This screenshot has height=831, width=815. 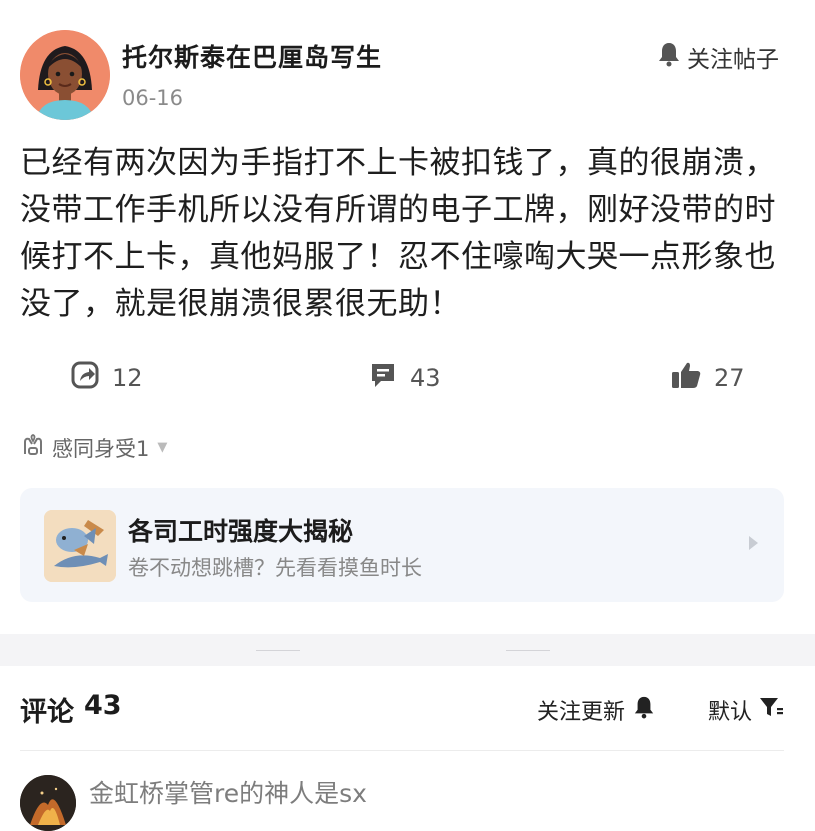 I want to click on share-button: 12, so click(x=106, y=378).